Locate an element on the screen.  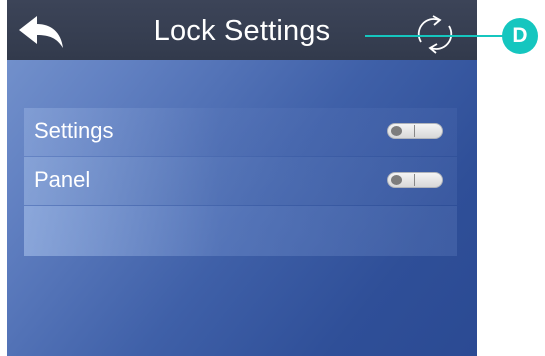
header-bar: Lock Settings is located at coordinates (242, 30).